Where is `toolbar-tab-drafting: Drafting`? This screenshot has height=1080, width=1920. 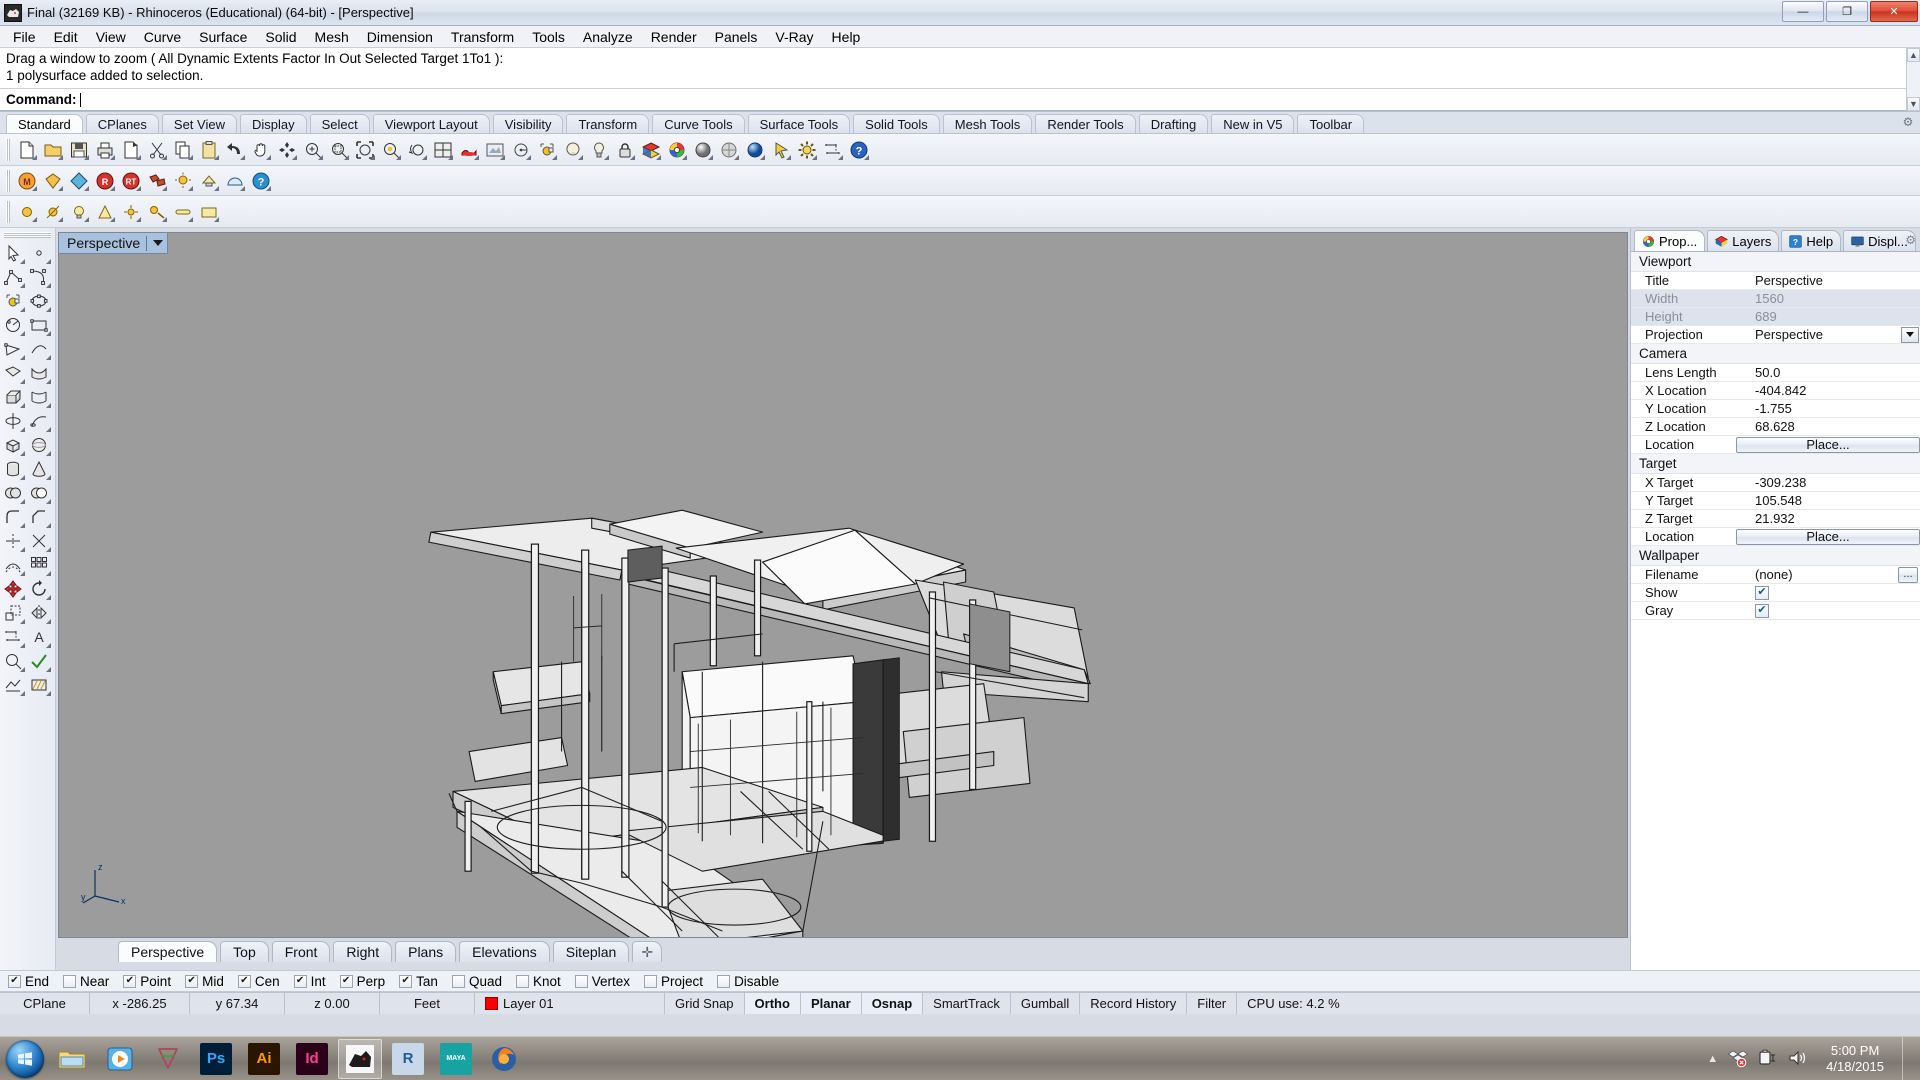
toolbar-tab-drafting: Drafting is located at coordinates (1173, 123).